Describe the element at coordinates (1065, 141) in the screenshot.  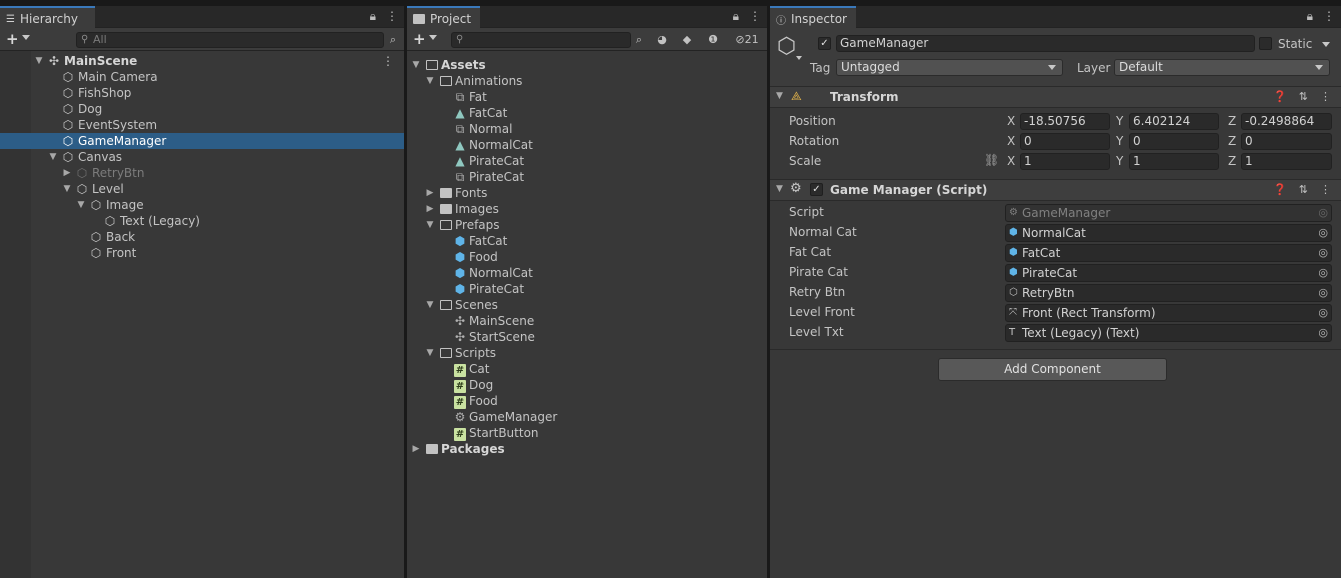
I see `rotation-x-field: 0` at that location.